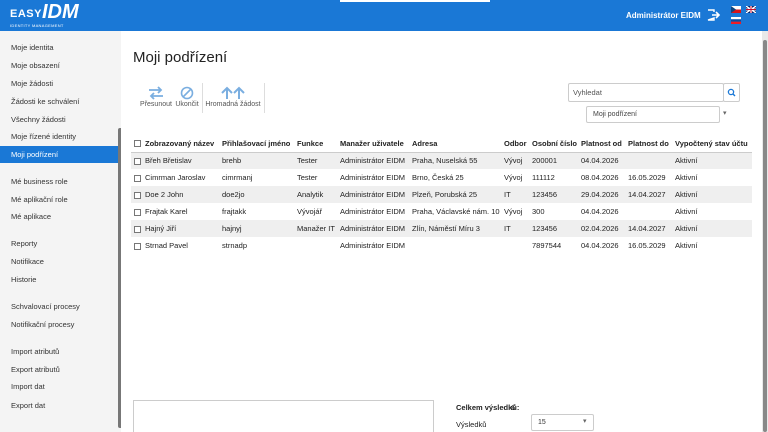  What do you see at coordinates (488, 407) in the screenshot?
I see `total-results-label: Celkem výsledků:` at bounding box center [488, 407].